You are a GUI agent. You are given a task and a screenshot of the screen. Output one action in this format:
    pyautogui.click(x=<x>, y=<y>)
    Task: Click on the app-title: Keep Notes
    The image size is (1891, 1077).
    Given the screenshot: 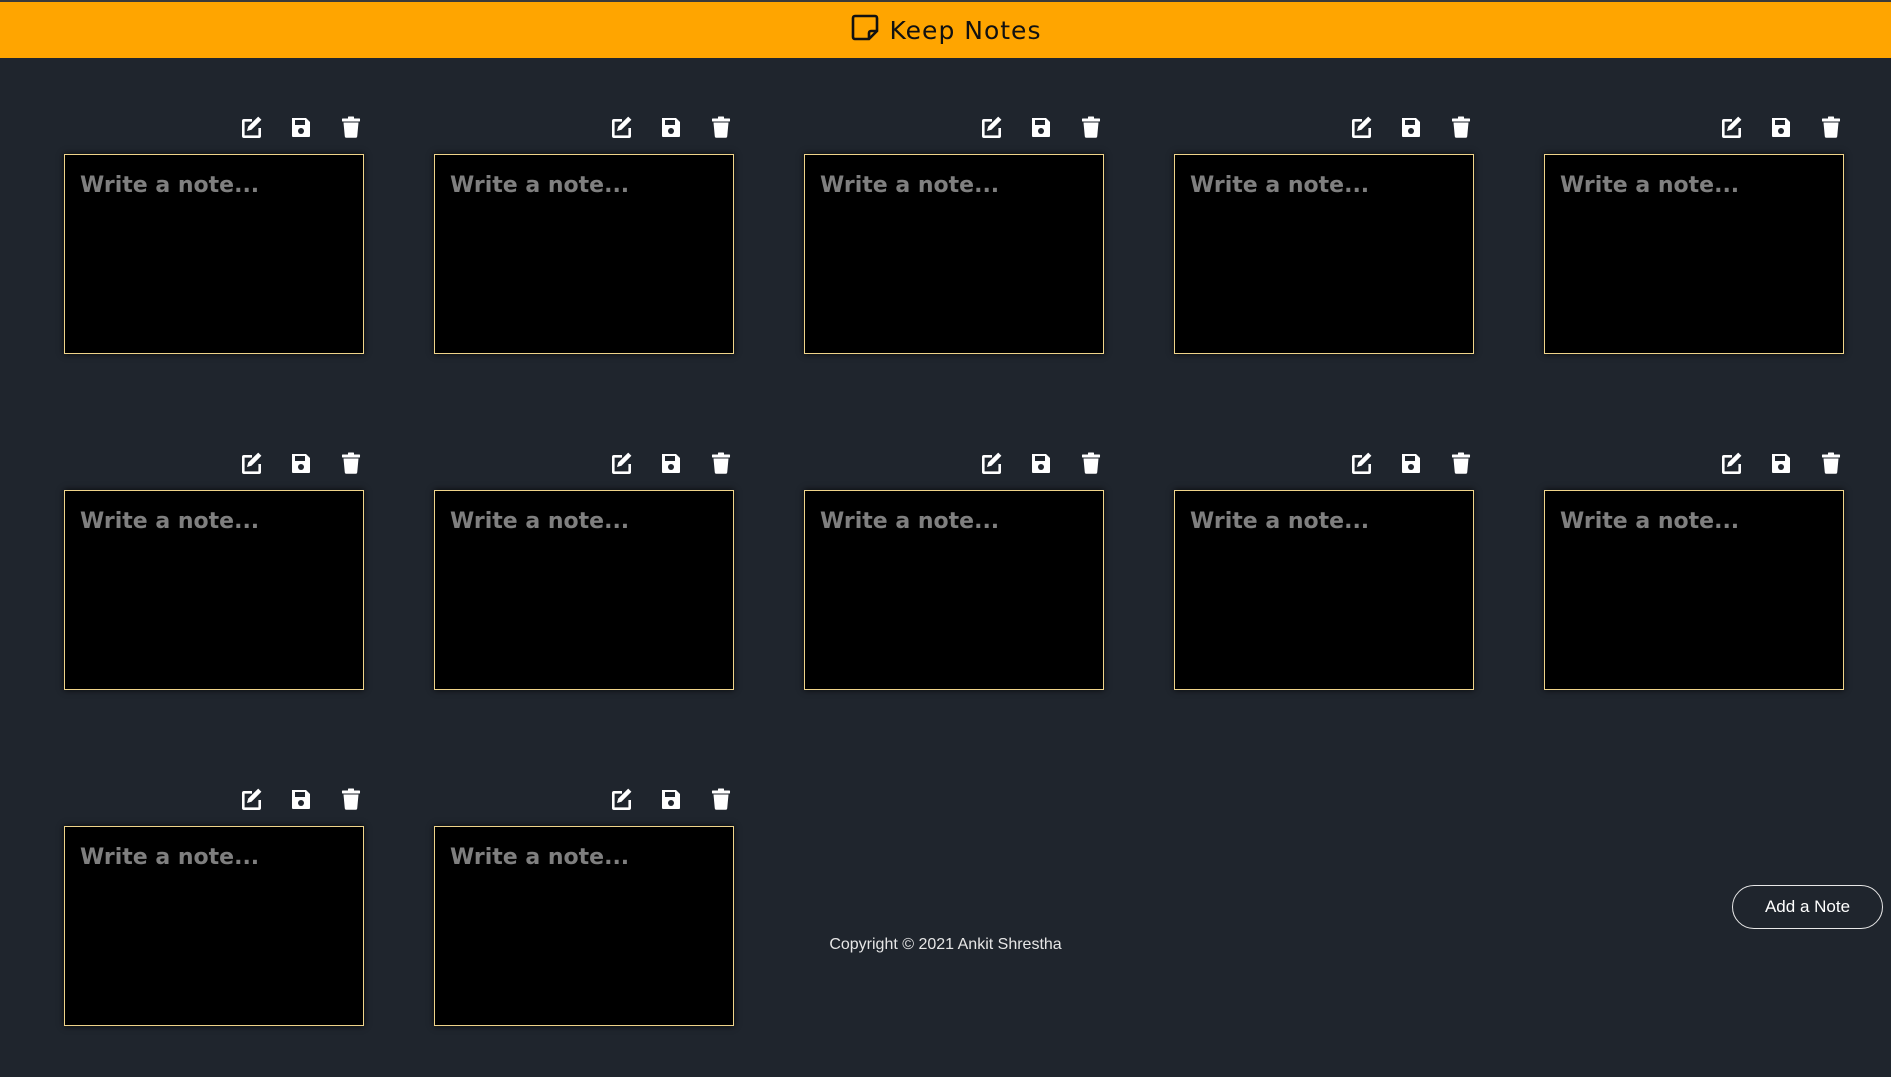 What is the action you would take?
    pyautogui.click(x=946, y=30)
    